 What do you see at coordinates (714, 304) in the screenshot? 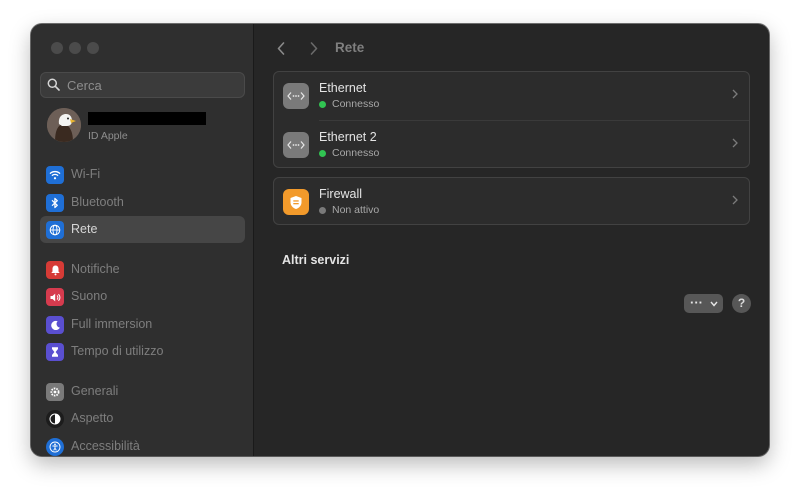
I see `chevron-down-icon` at bounding box center [714, 304].